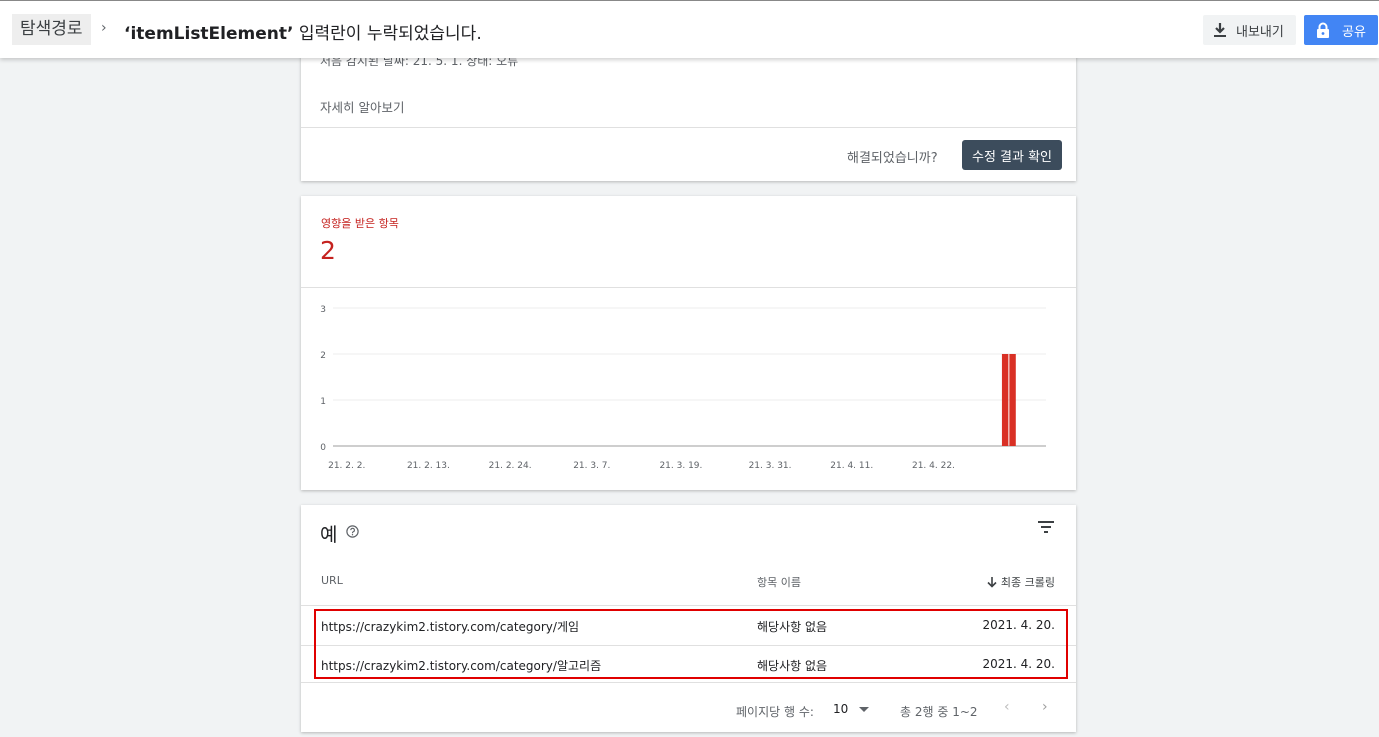 The width and height of the screenshot is (1379, 737). What do you see at coordinates (346, 466) in the screenshot?
I see `x-tick-label: 21. 2. 2.` at bounding box center [346, 466].